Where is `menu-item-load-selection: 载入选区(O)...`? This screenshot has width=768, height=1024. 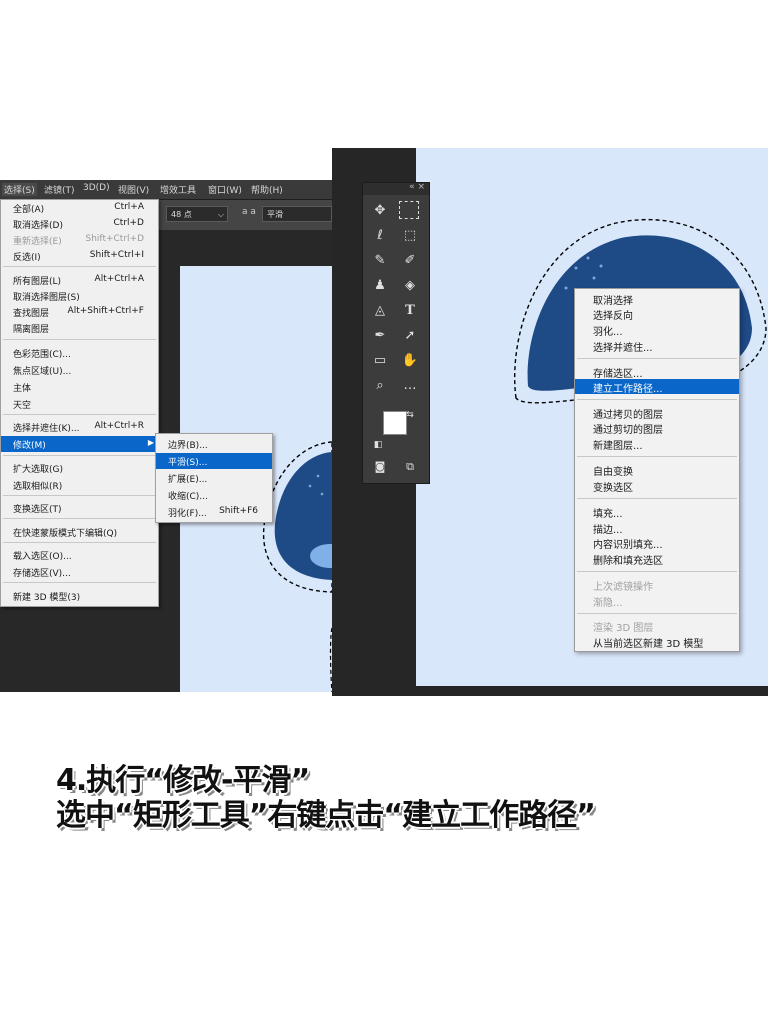 menu-item-load-selection: 载入选区(O)... is located at coordinates (79, 555).